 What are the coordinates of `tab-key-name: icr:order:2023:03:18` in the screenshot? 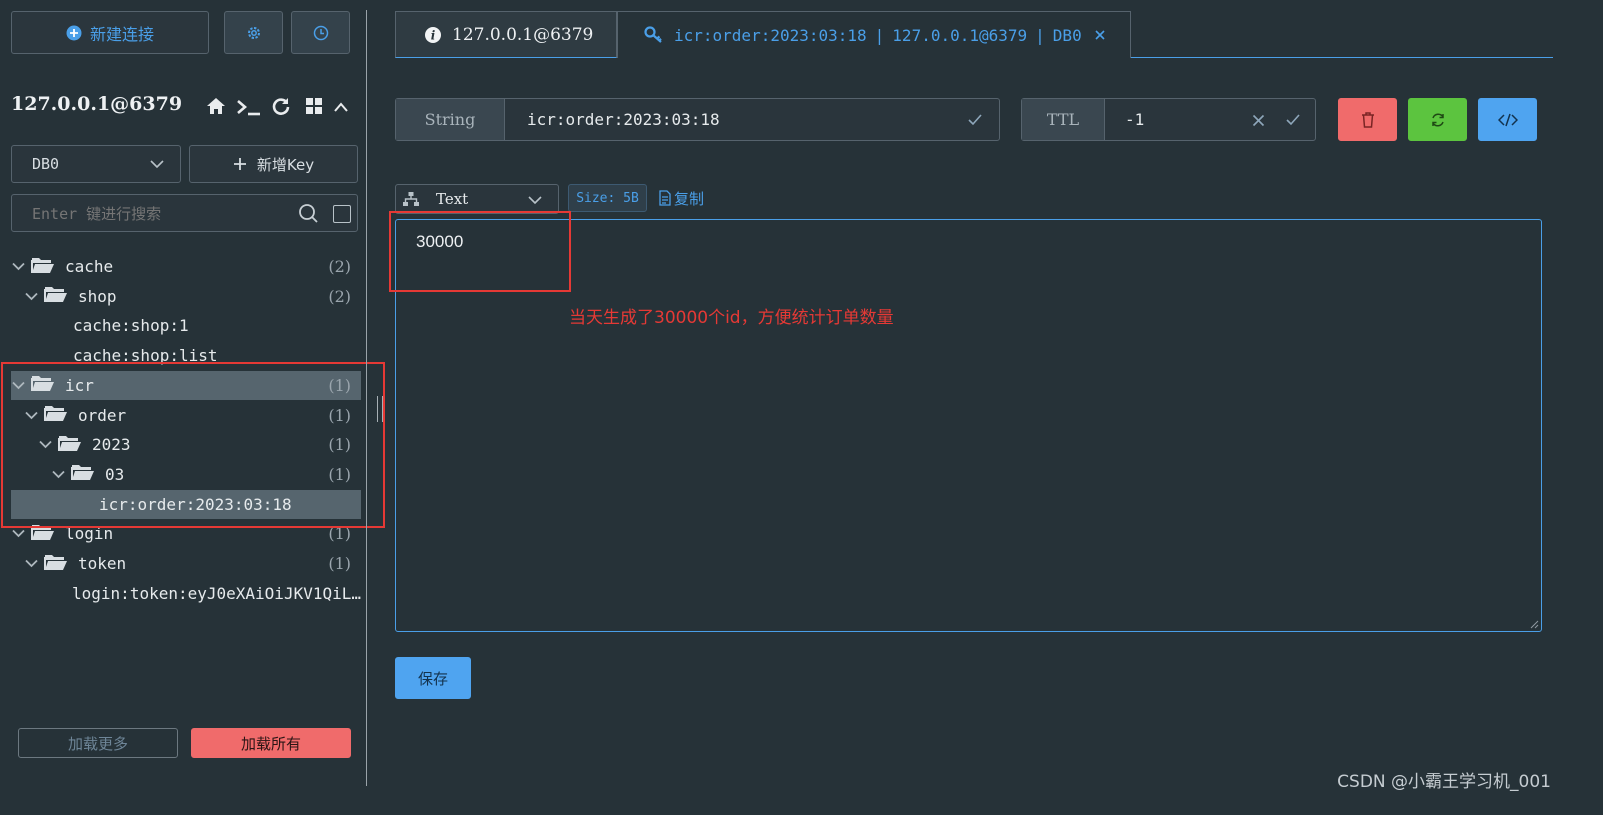 It's located at (770, 35).